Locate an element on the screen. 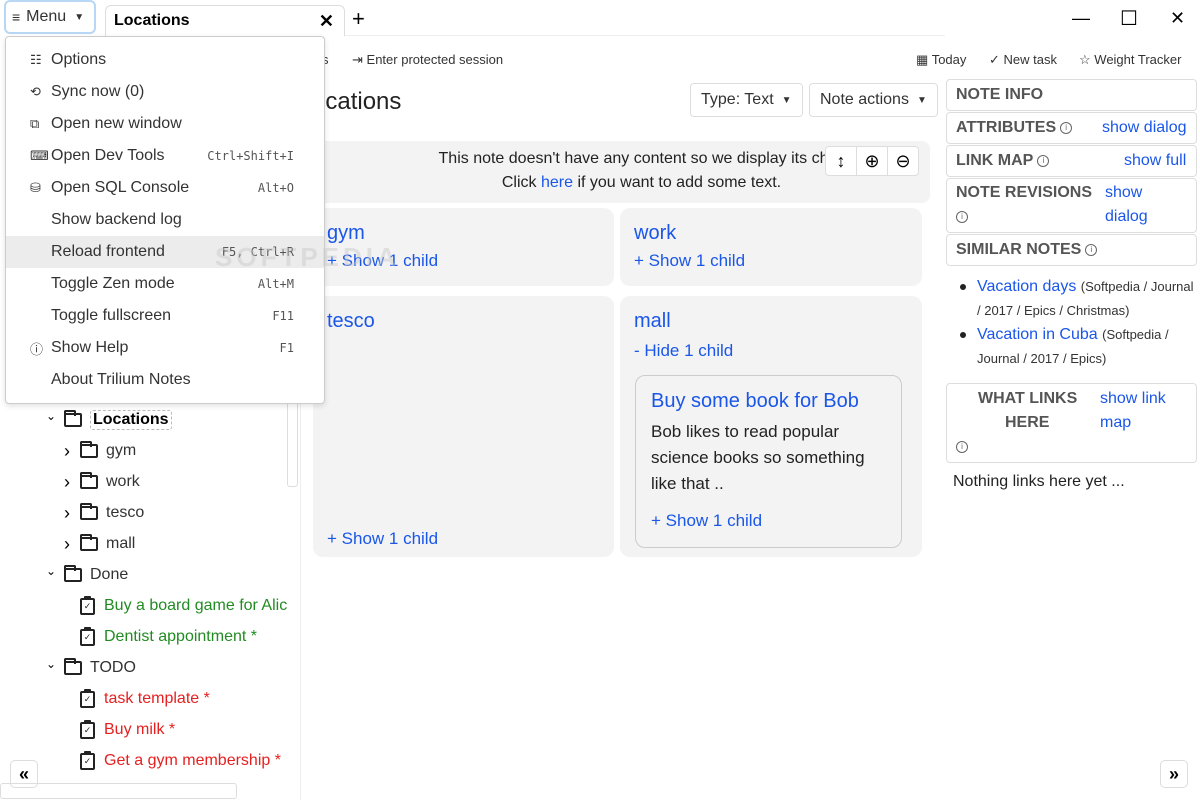  zoom-controls: ↕ ⊕ ⊖ is located at coordinates (872, 161).